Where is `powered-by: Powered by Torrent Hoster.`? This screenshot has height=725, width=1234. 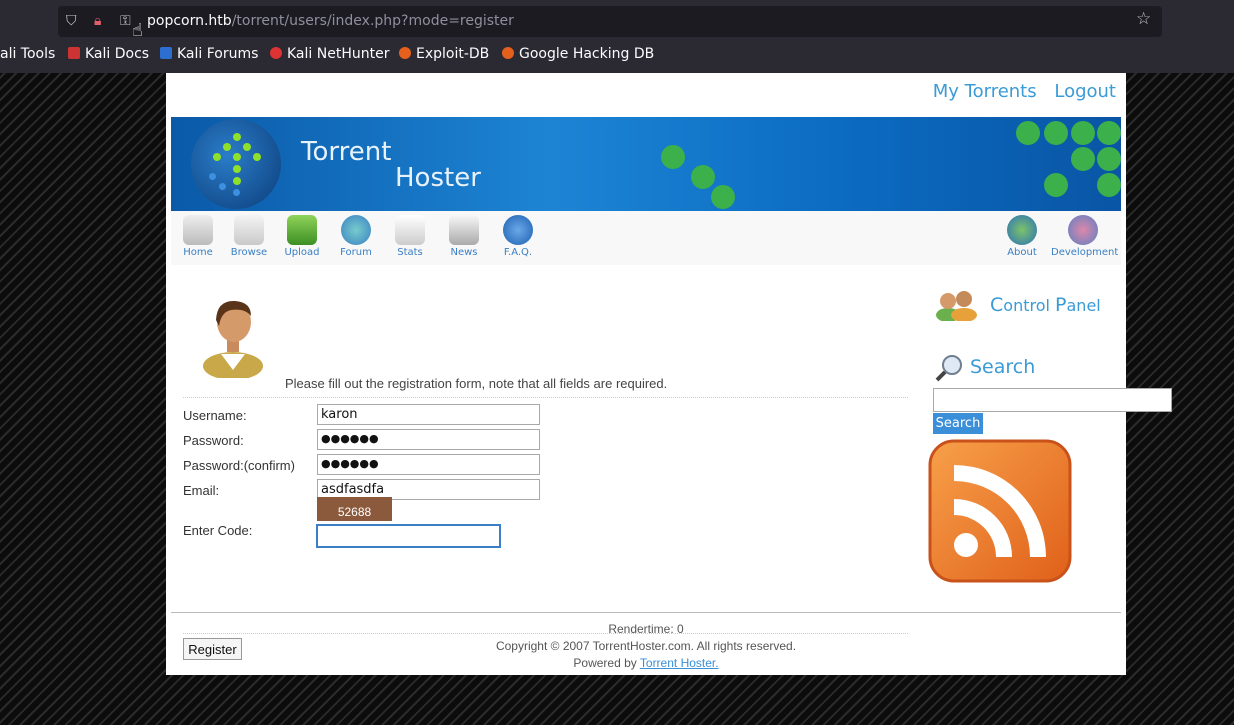 powered-by: Powered by Torrent Hoster. is located at coordinates (646, 663).